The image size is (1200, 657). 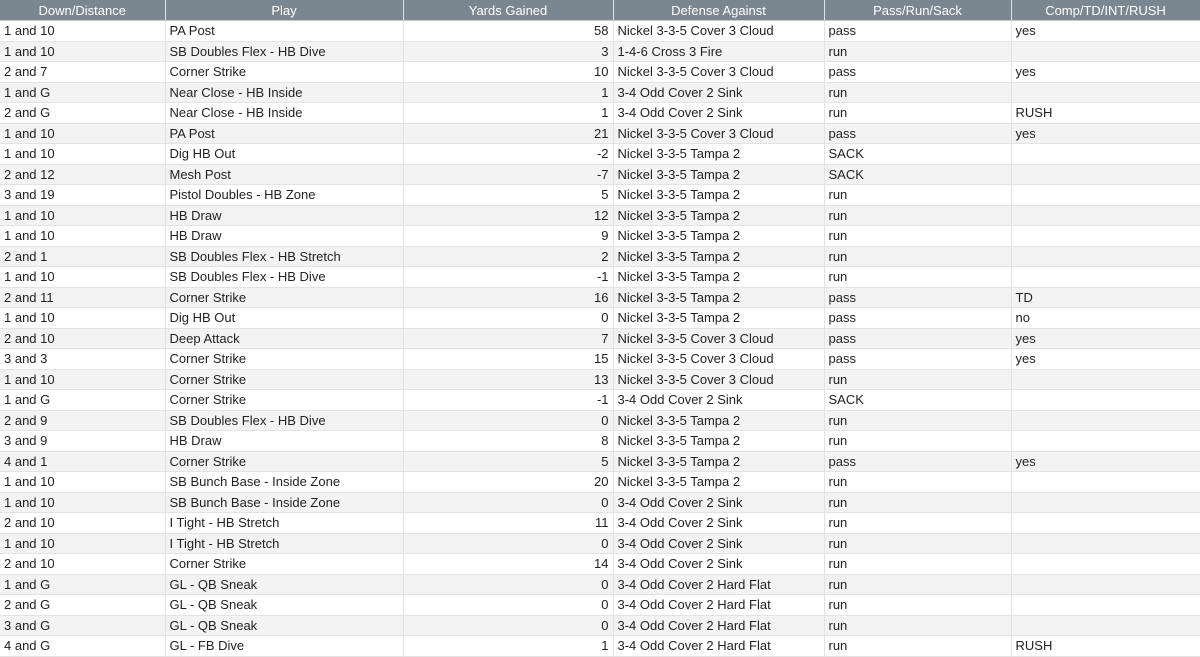 I want to click on column-header-play: Play, so click(x=284, y=10).